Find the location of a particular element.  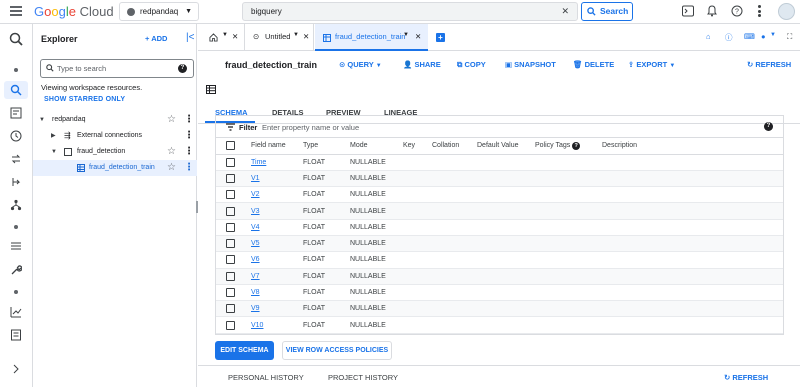

field-name-link: V6 is located at coordinates (255, 259).